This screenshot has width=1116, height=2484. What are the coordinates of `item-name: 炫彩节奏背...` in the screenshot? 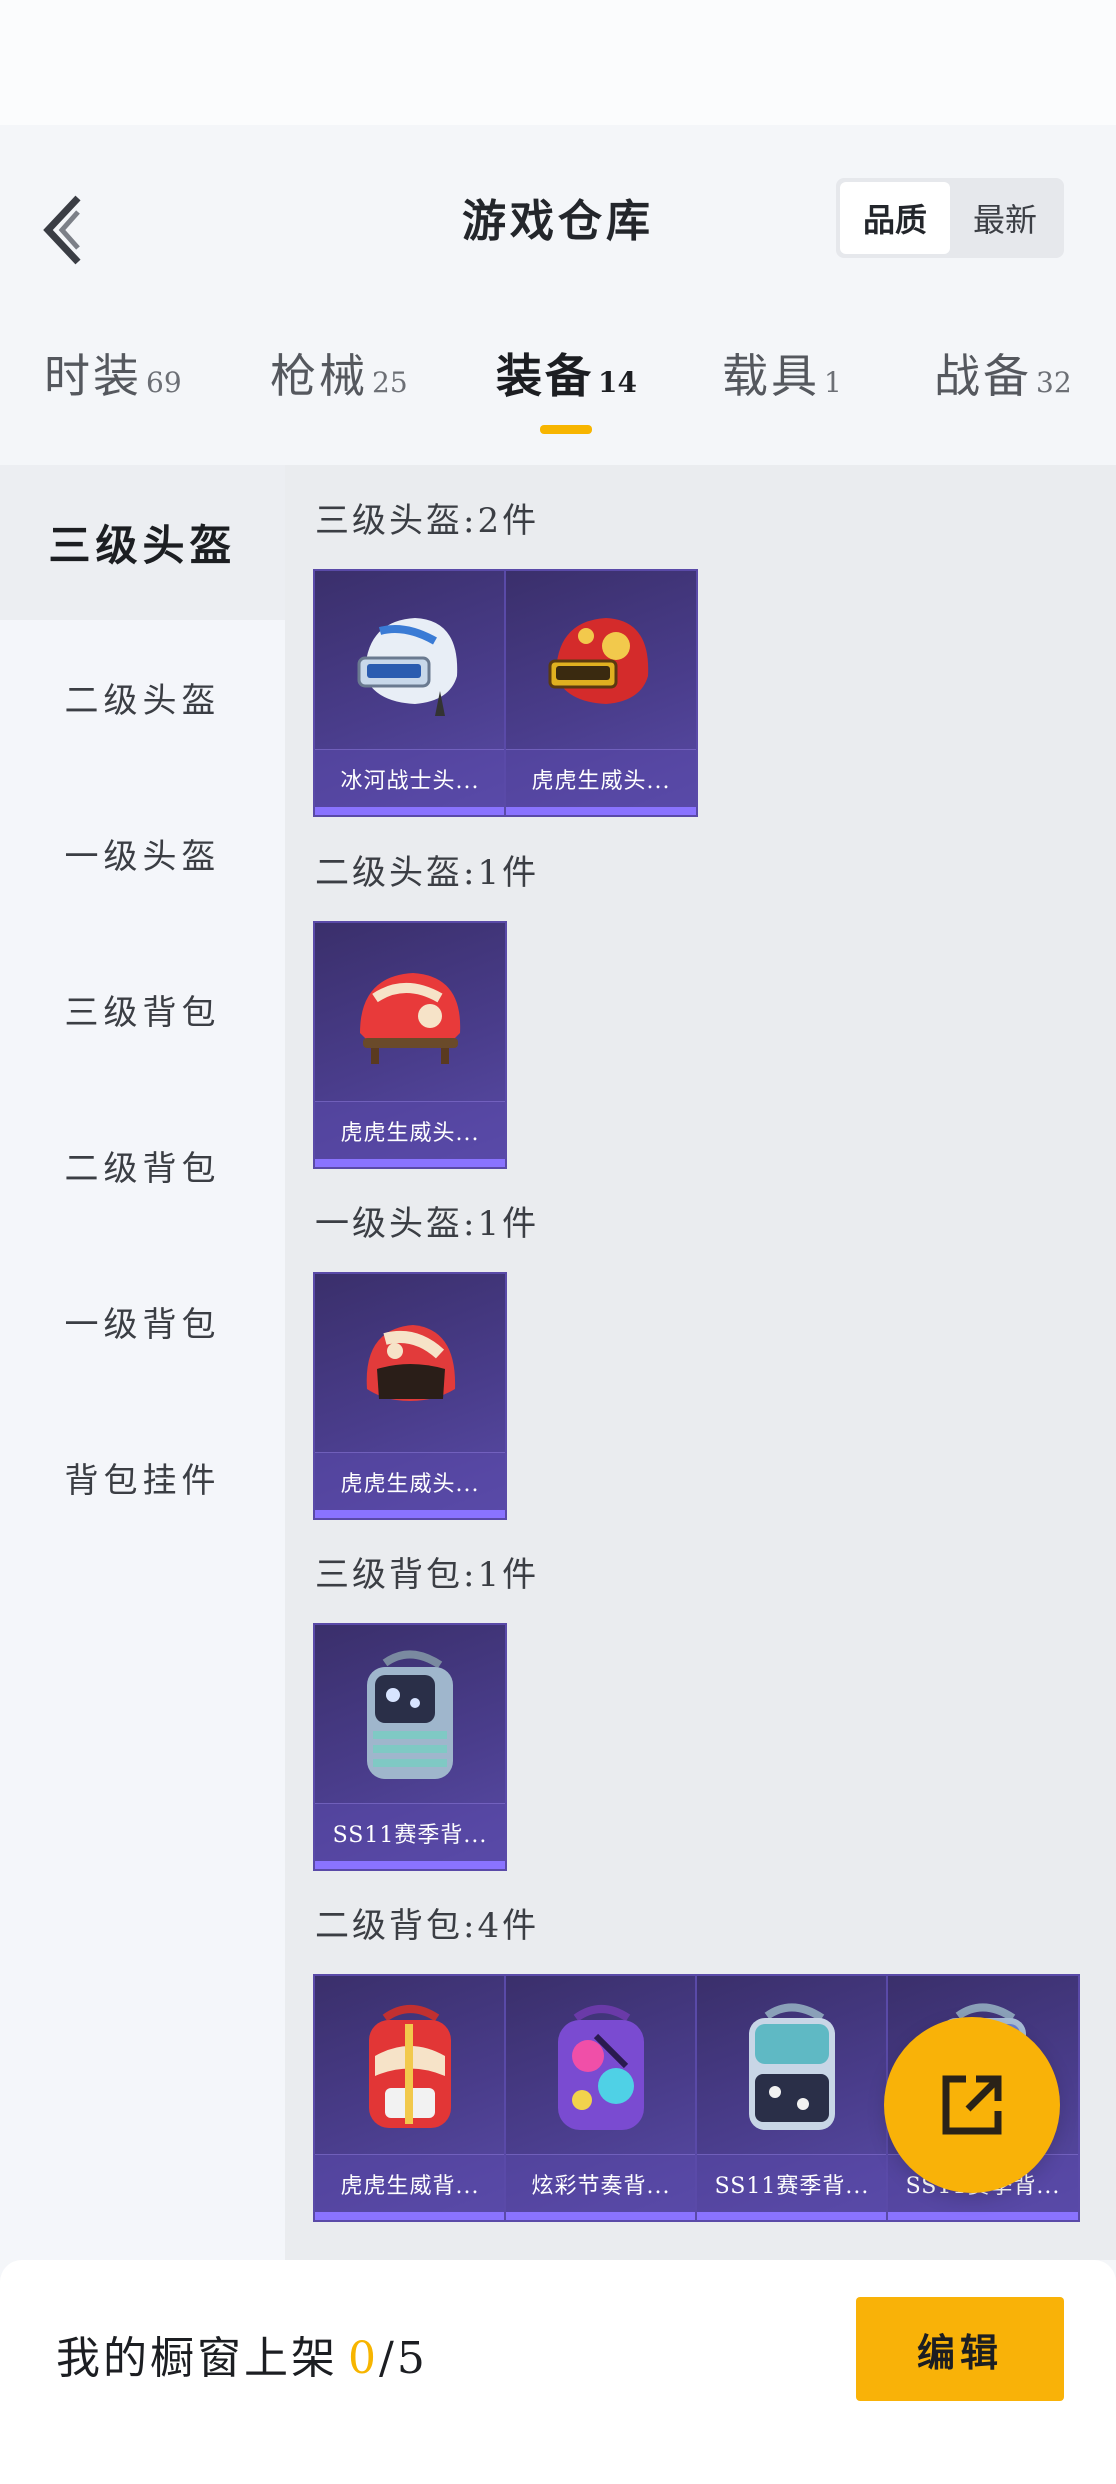 It's located at (601, 2183).